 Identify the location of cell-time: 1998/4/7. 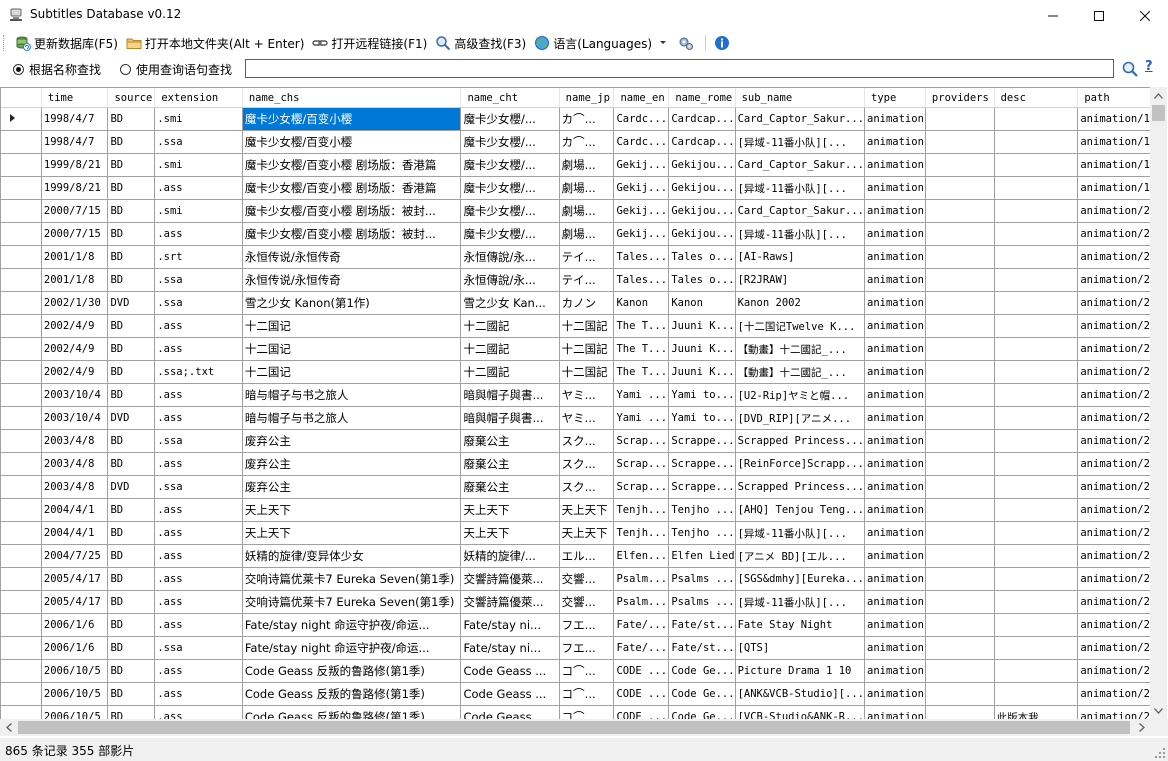
(75, 142).